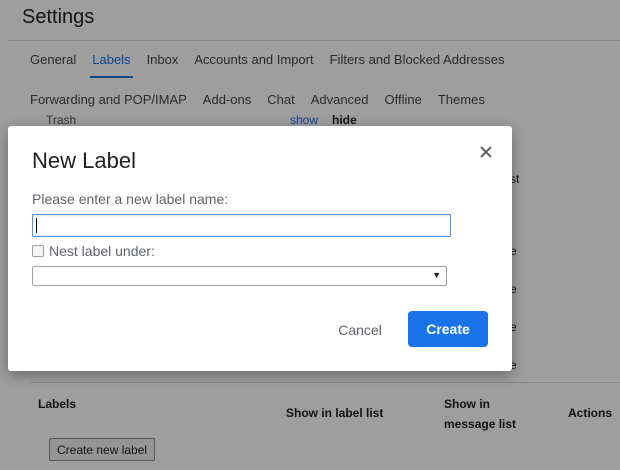  I want to click on dropdown-arrow-icon: ▼, so click(436, 275).